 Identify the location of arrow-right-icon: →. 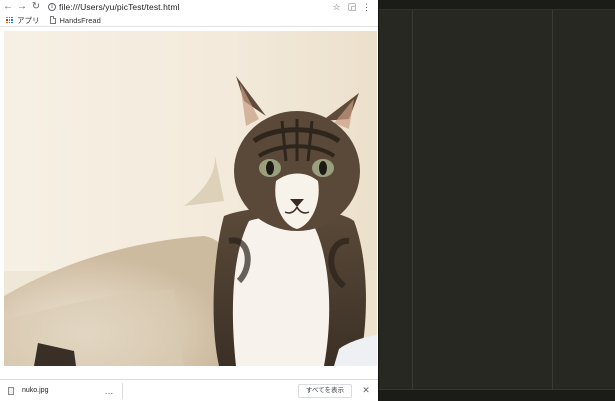
(22, 6).